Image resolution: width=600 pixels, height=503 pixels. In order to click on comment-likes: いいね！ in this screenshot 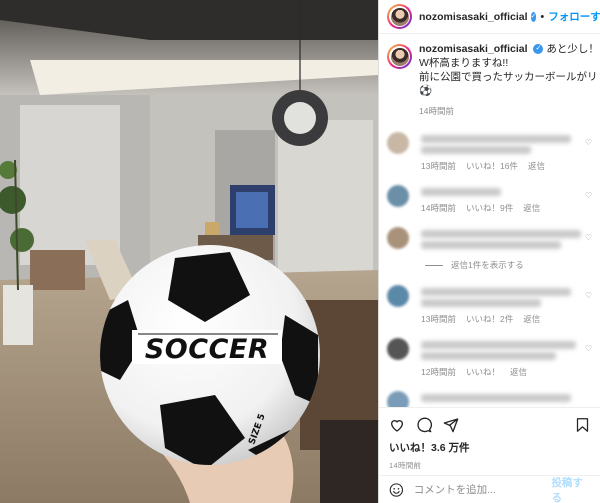, I will do `click(483, 372)`.